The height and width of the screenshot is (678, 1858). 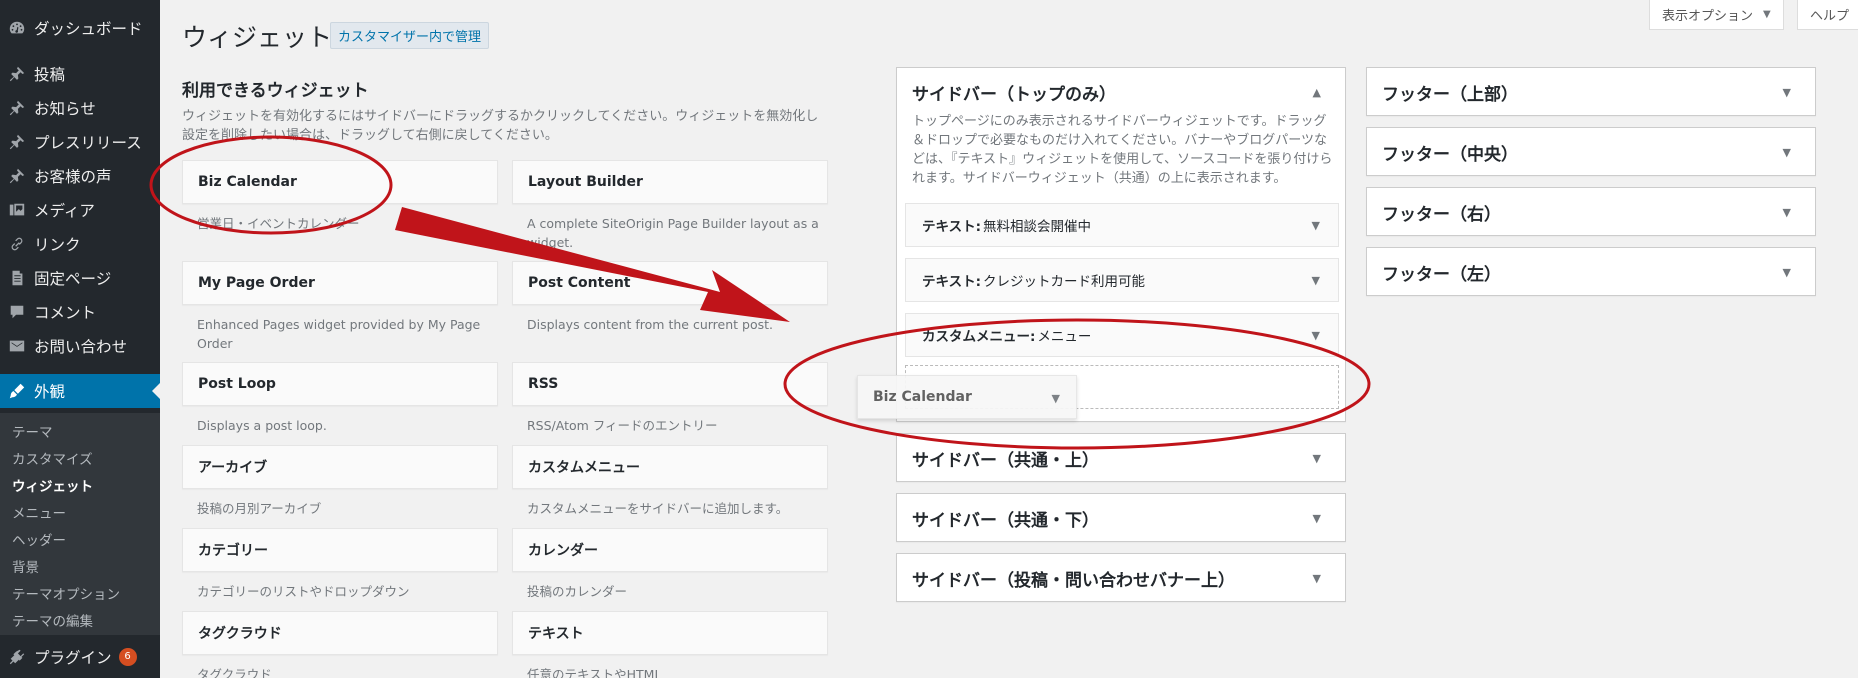 What do you see at coordinates (52, 458) in the screenshot?
I see `submenu-customize: カスタマイズ` at bounding box center [52, 458].